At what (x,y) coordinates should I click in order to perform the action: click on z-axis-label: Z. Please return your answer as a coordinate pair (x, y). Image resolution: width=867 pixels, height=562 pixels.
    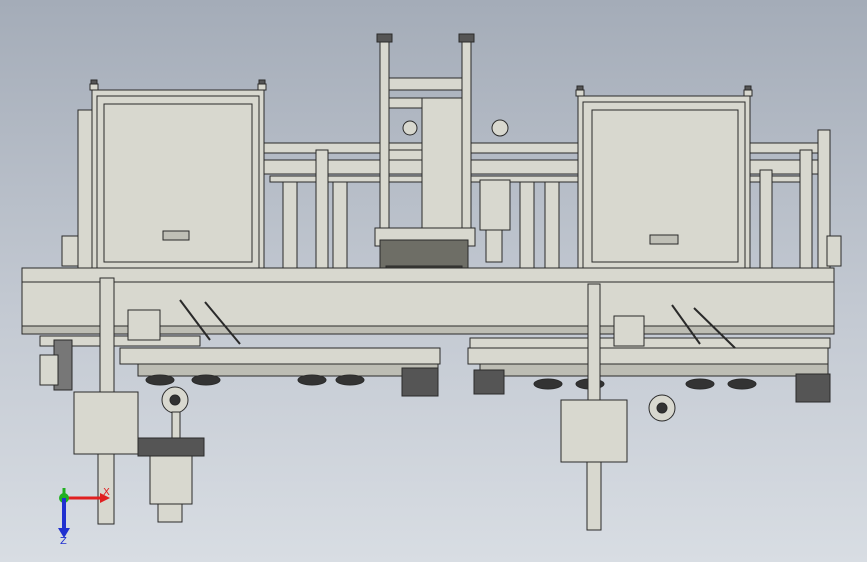
    Looking at the image, I should click on (63, 541).